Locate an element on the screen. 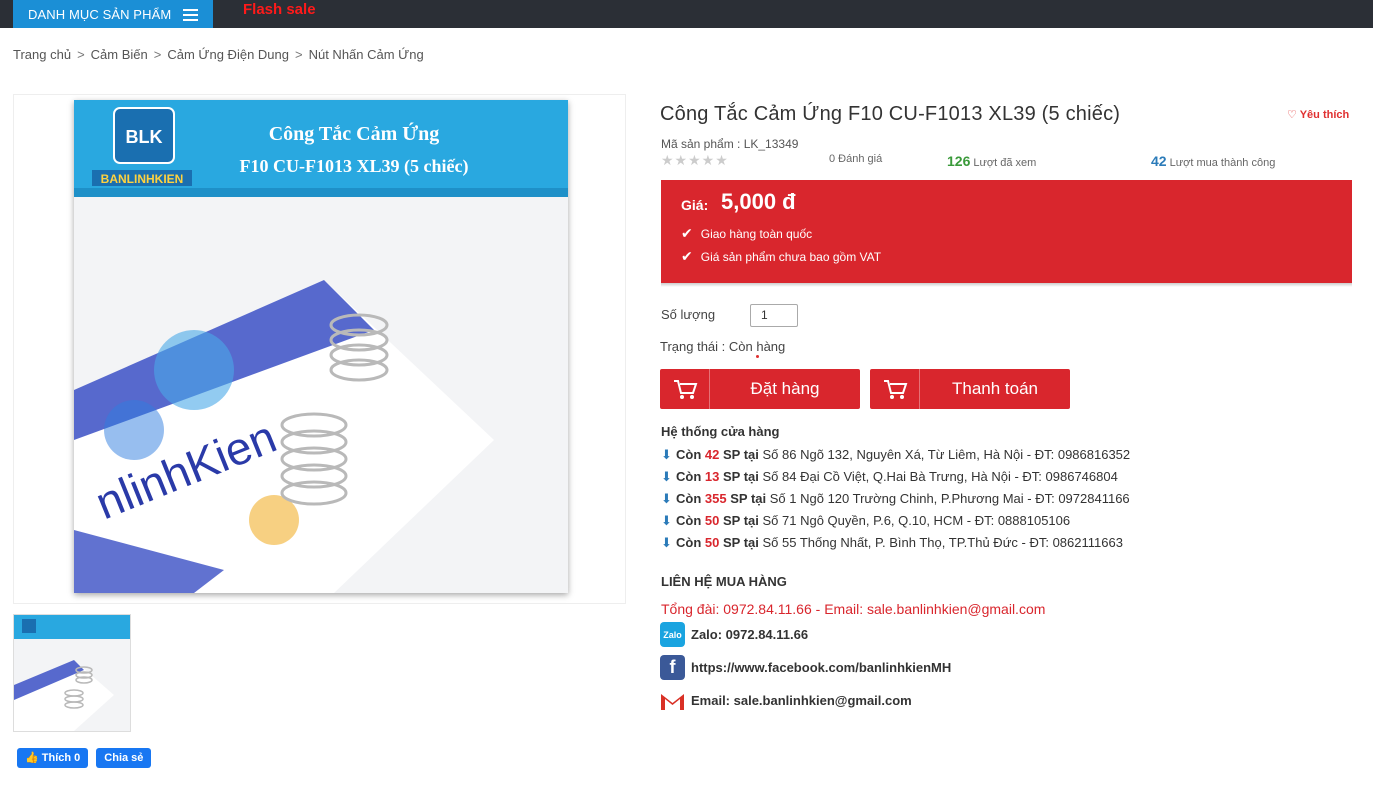  product-thumbnail is located at coordinates (72, 673).